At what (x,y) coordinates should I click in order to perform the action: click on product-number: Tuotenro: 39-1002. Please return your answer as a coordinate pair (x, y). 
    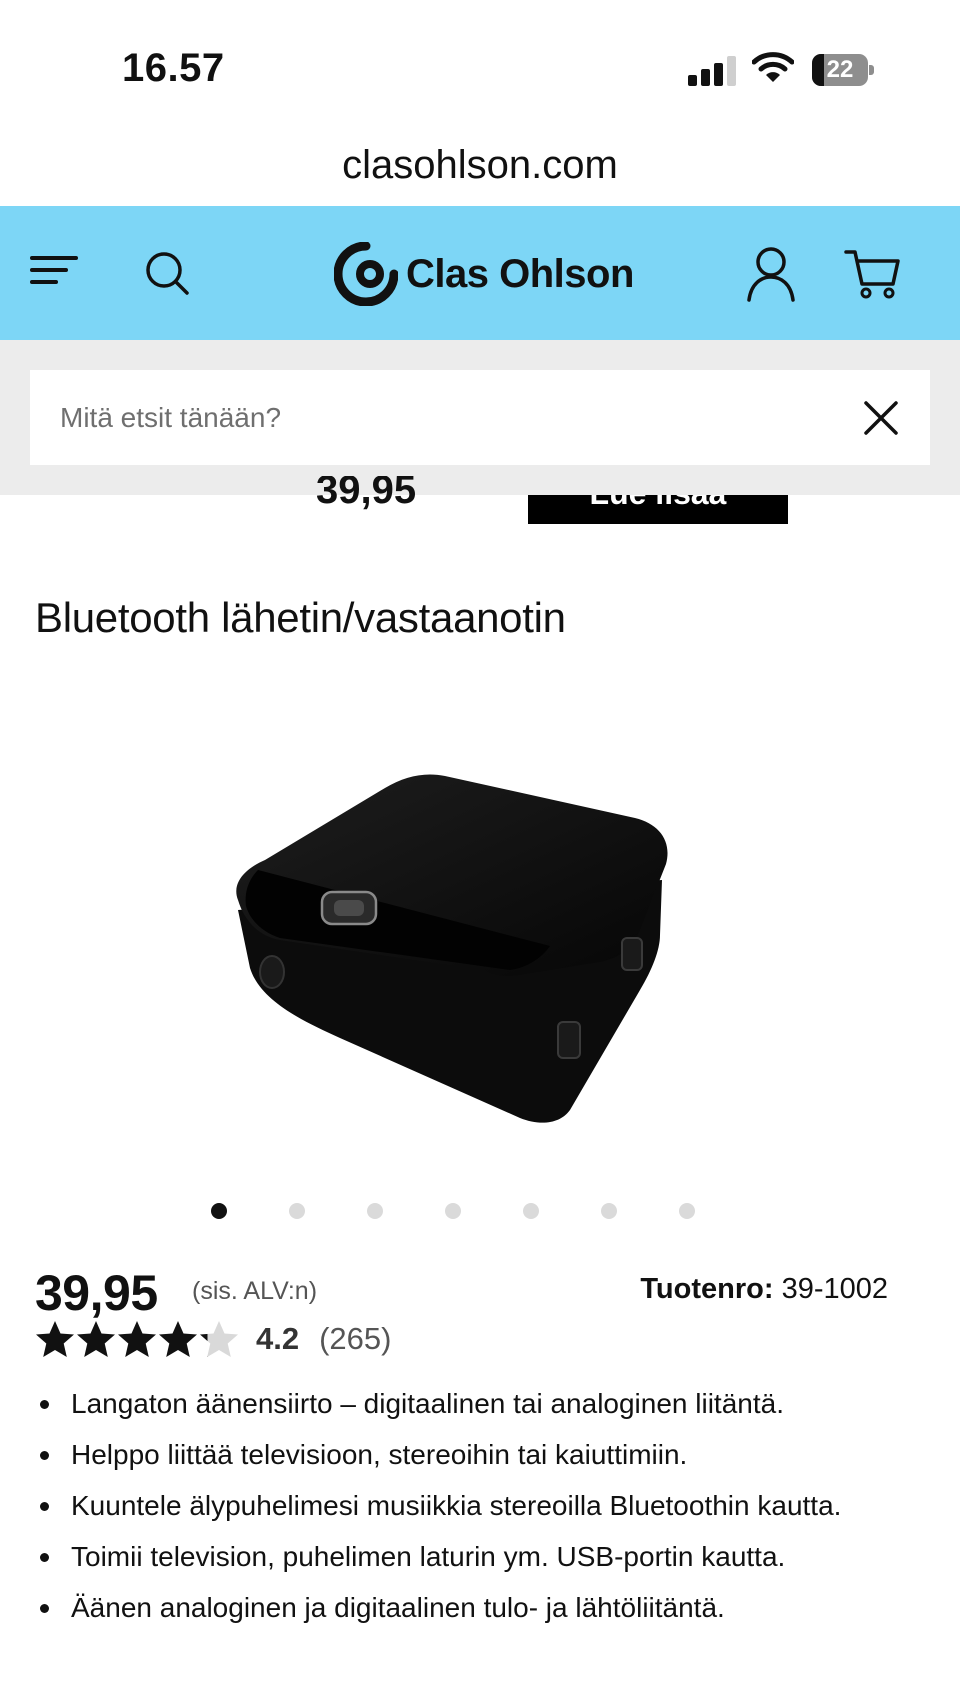
    Looking at the image, I should click on (764, 1289).